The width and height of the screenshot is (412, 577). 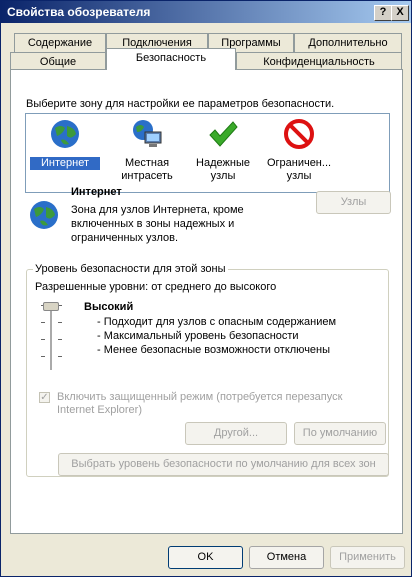 What do you see at coordinates (205, 557) in the screenshot?
I see `ok-button: OK` at bounding box center [205, 557].